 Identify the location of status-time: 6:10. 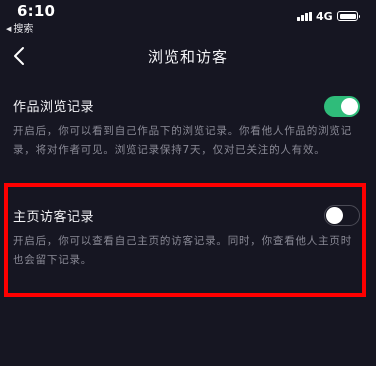
(36, 11).